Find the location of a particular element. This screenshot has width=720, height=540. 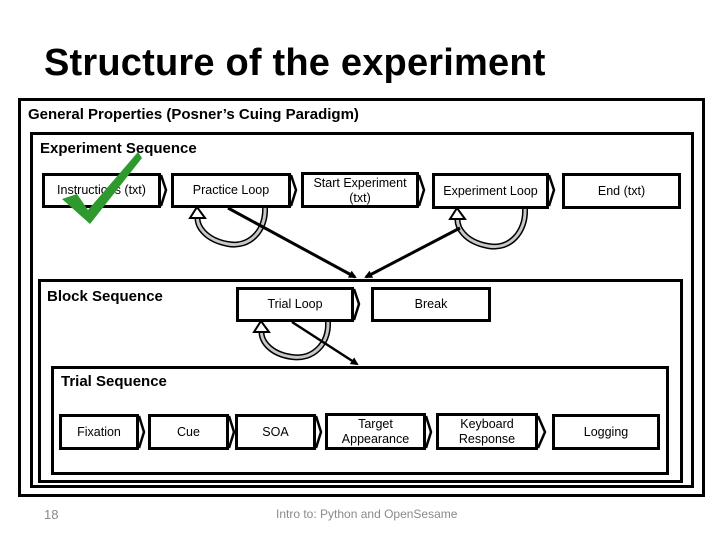

step-target-appearance: Target Appearance is located at coordinates (375, 431).